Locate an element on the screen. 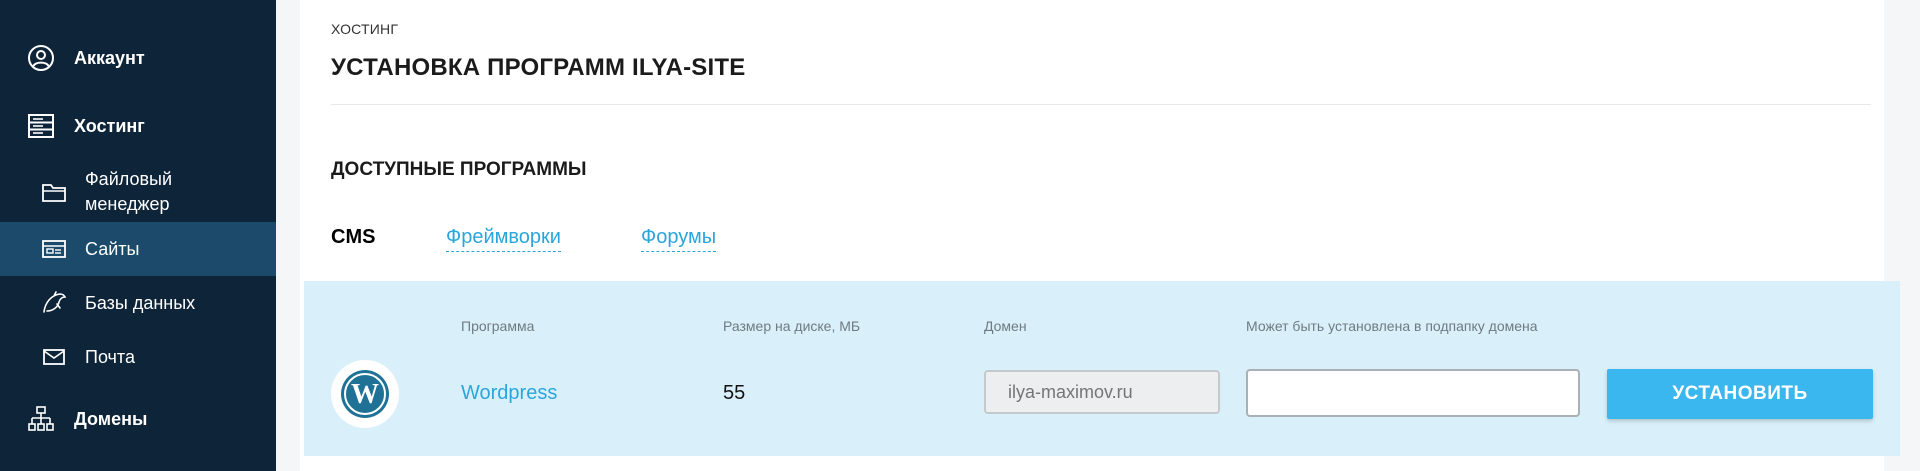  dolphin-icon is located at coordinates (54, 303).